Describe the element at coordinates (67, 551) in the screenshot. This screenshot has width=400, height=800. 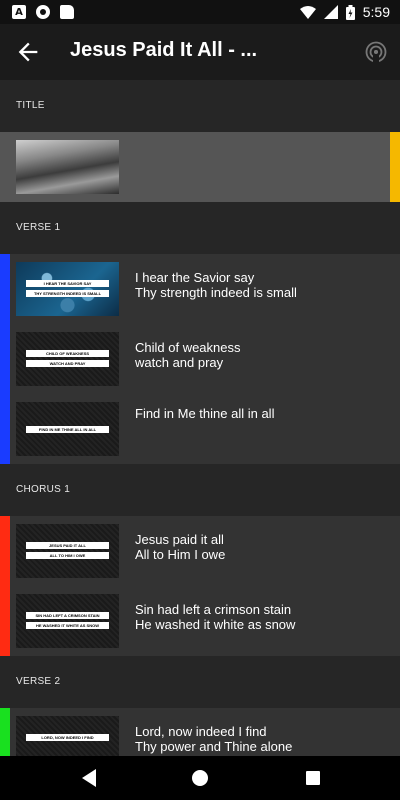
I see `slide-thumbnail: JESUS PAID IT ALL ALL TO HIM I OWE` at that location.